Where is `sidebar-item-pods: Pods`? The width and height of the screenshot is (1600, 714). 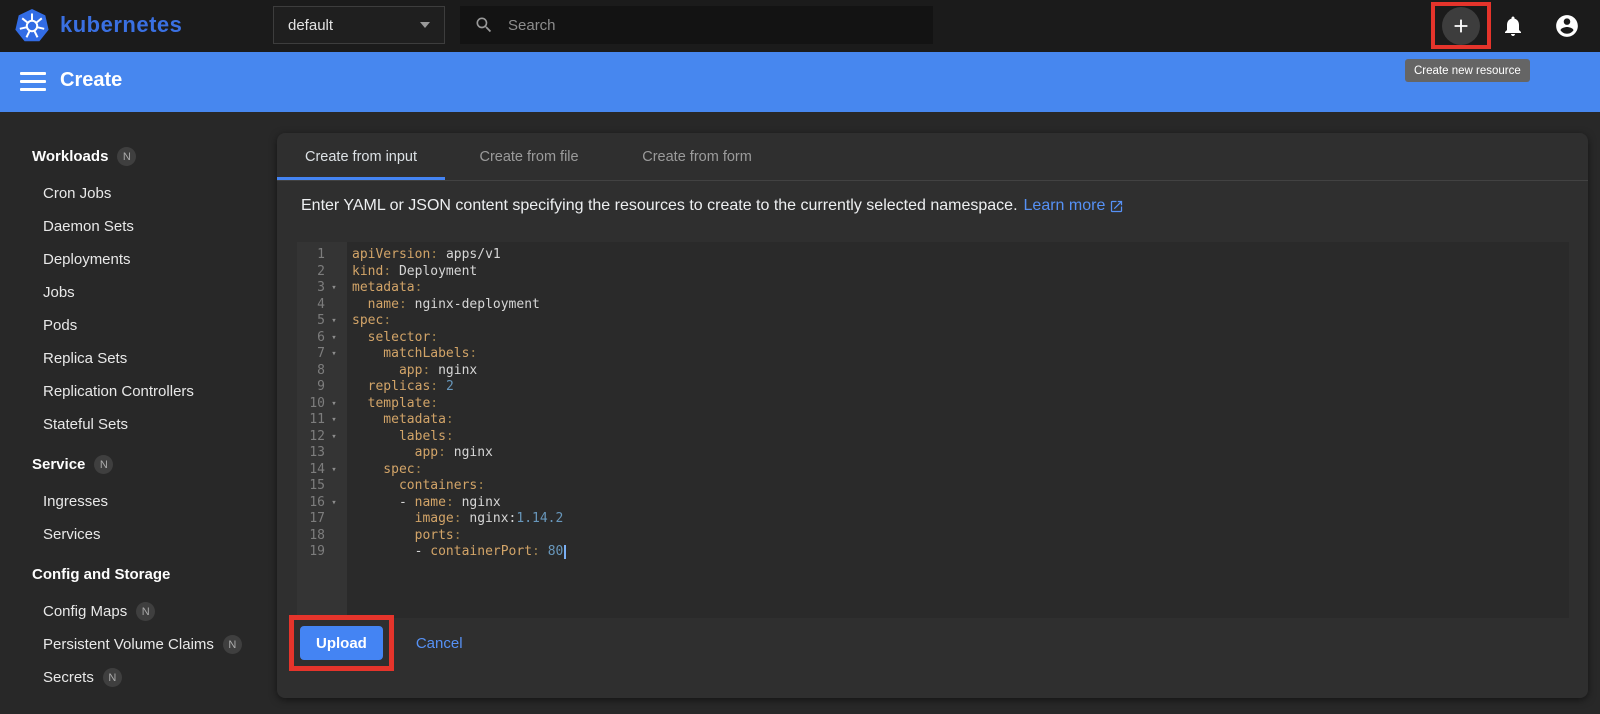 sidebar-item-pods: Pods is located at coordinates (152, 325).